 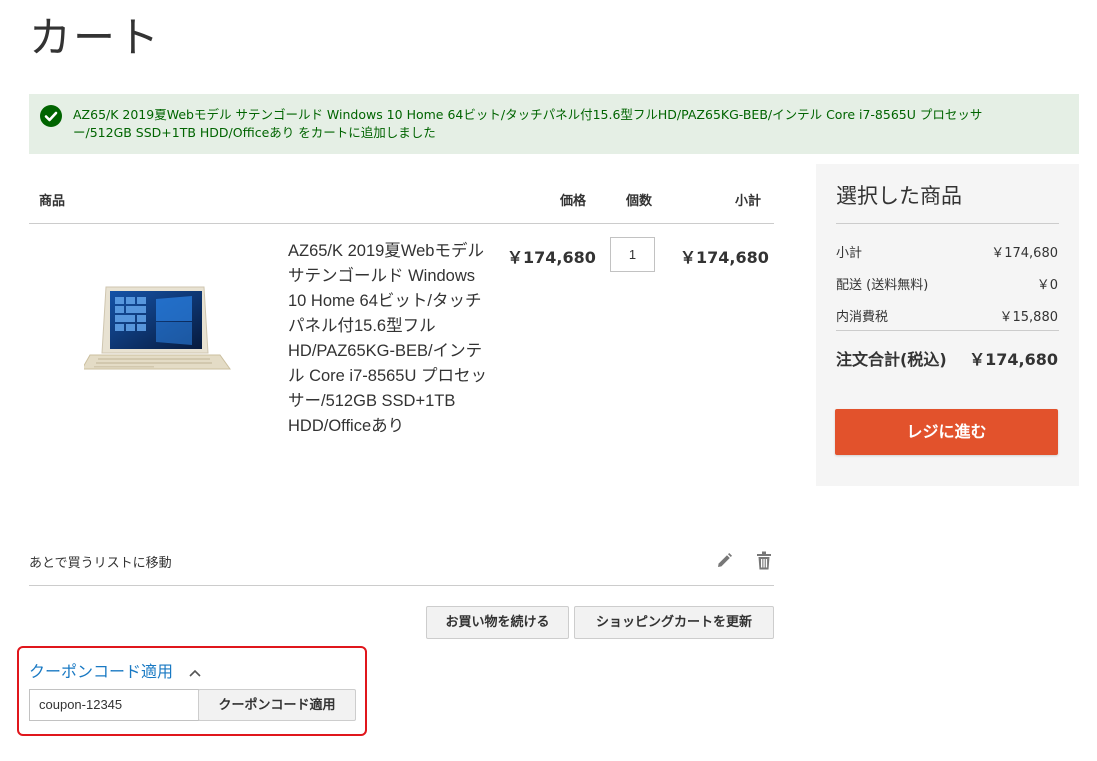 I want to click on chevron-up-icon, so click(x=195, y=671).